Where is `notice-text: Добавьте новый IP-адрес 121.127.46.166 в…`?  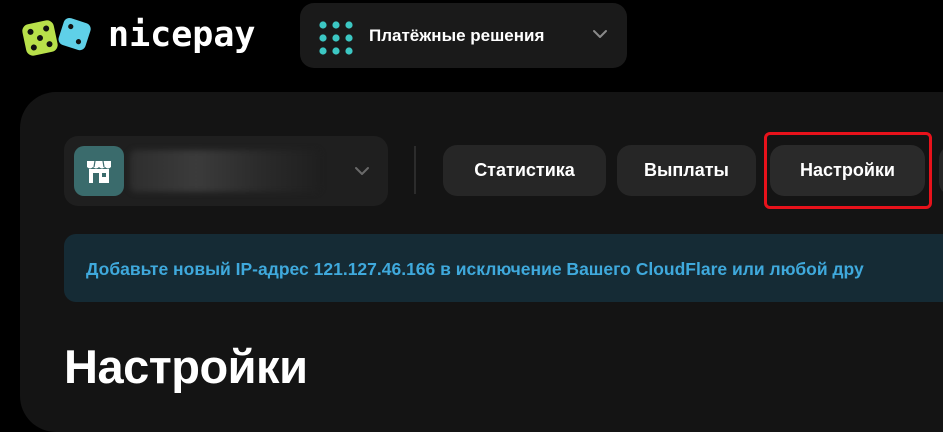 notice-text: Добавьте новый IP-адрес 121.127.46.166 в… is located at coordinates (475, 269).